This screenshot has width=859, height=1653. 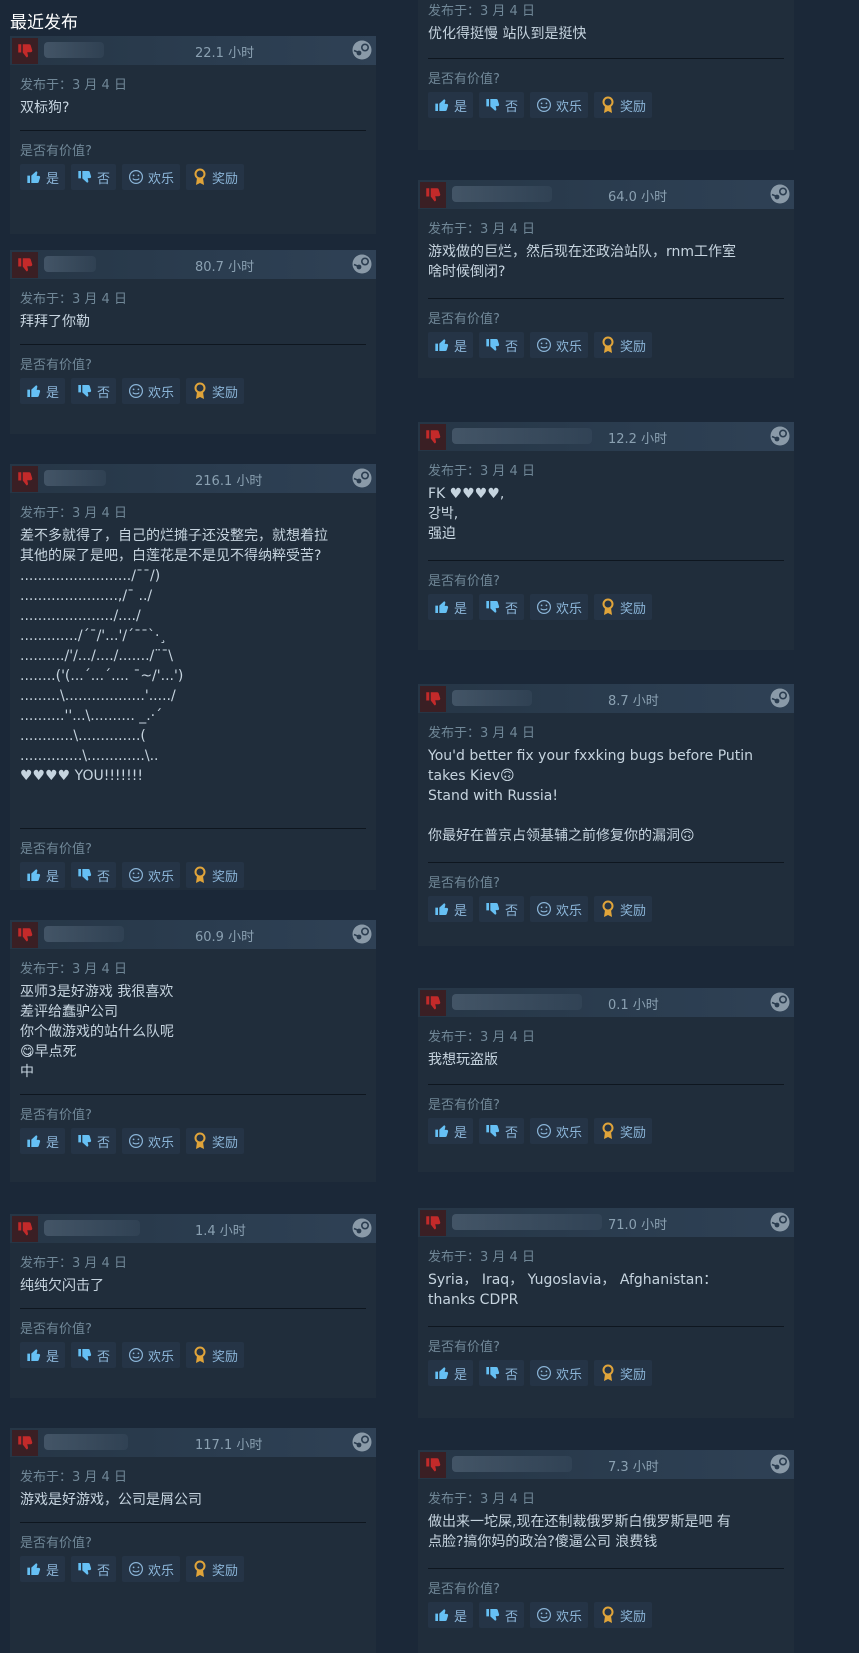 What do you see at coordinates (193, 135) in the screenshot?
I see `review-card: 22.1 小时 发布于：3 月 4 日双标狗? 是否有价值? 是 否 欢乐 奖励` at bounding box center [193, 135].